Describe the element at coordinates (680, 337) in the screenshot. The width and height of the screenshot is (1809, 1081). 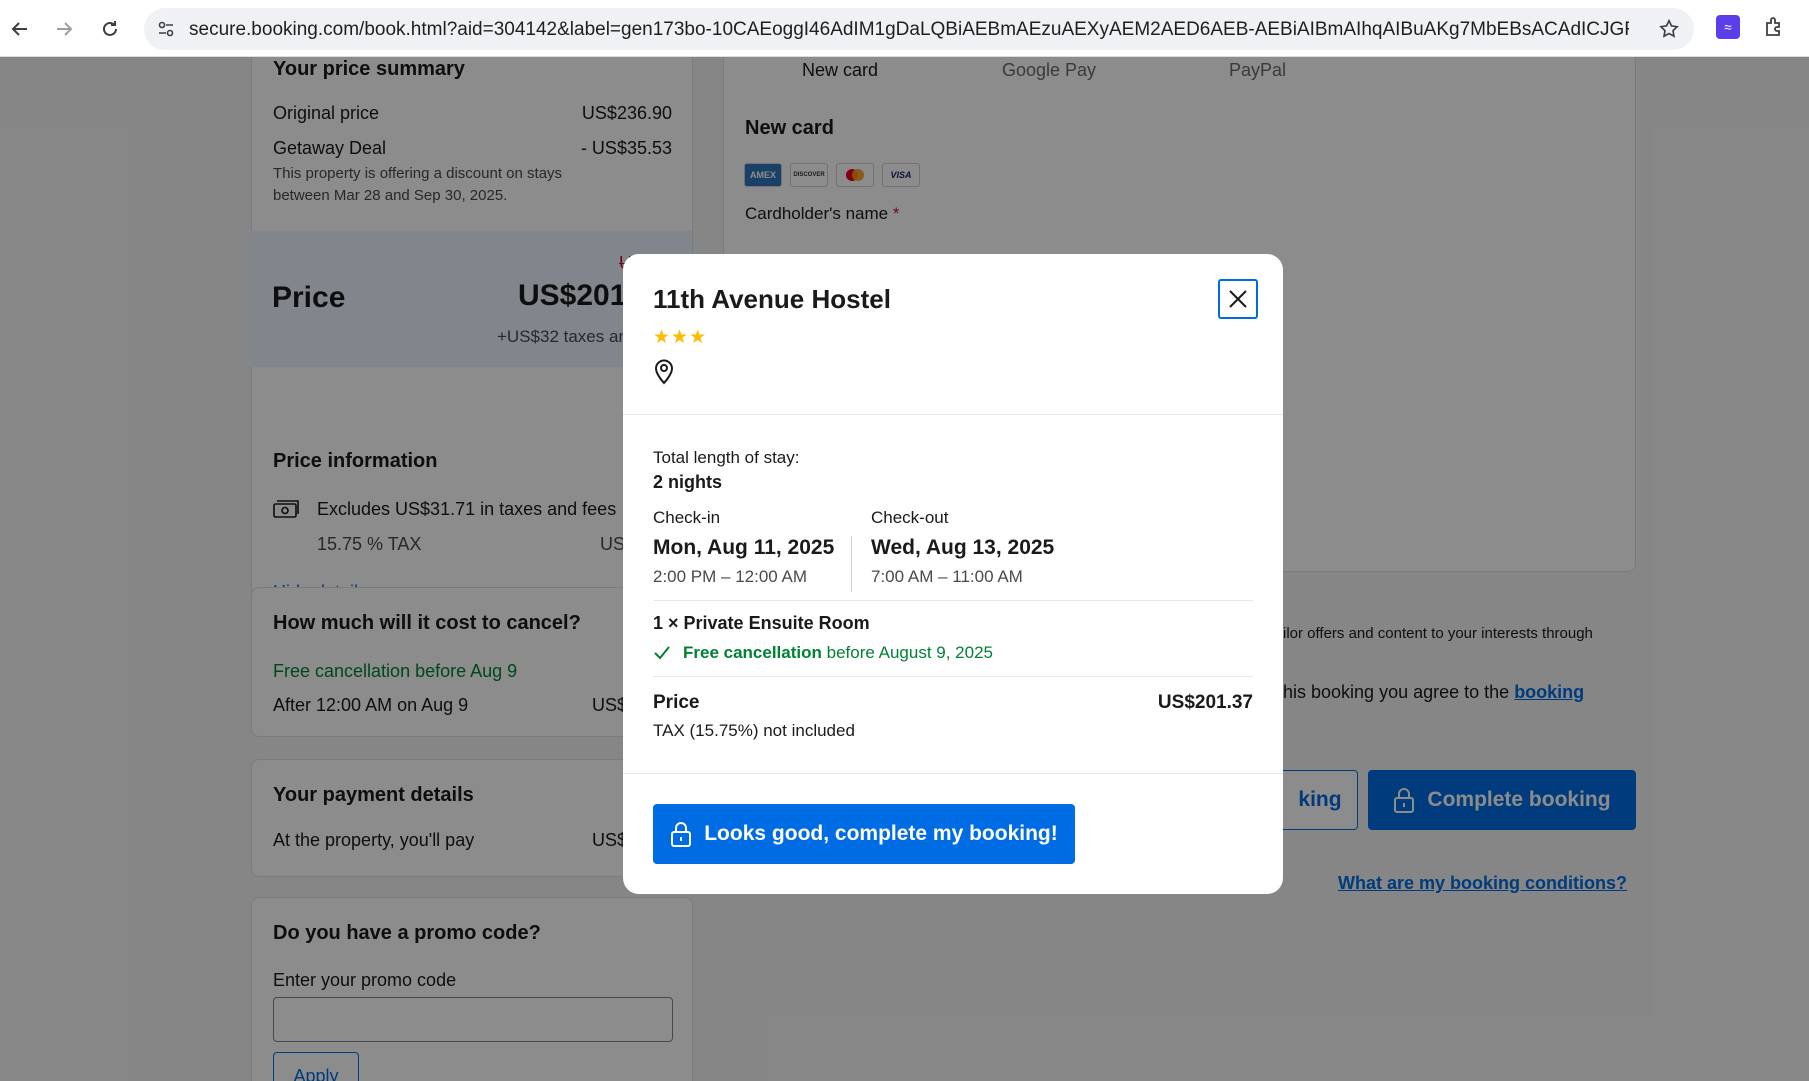
I see `star-rating: ★★★` at that location.